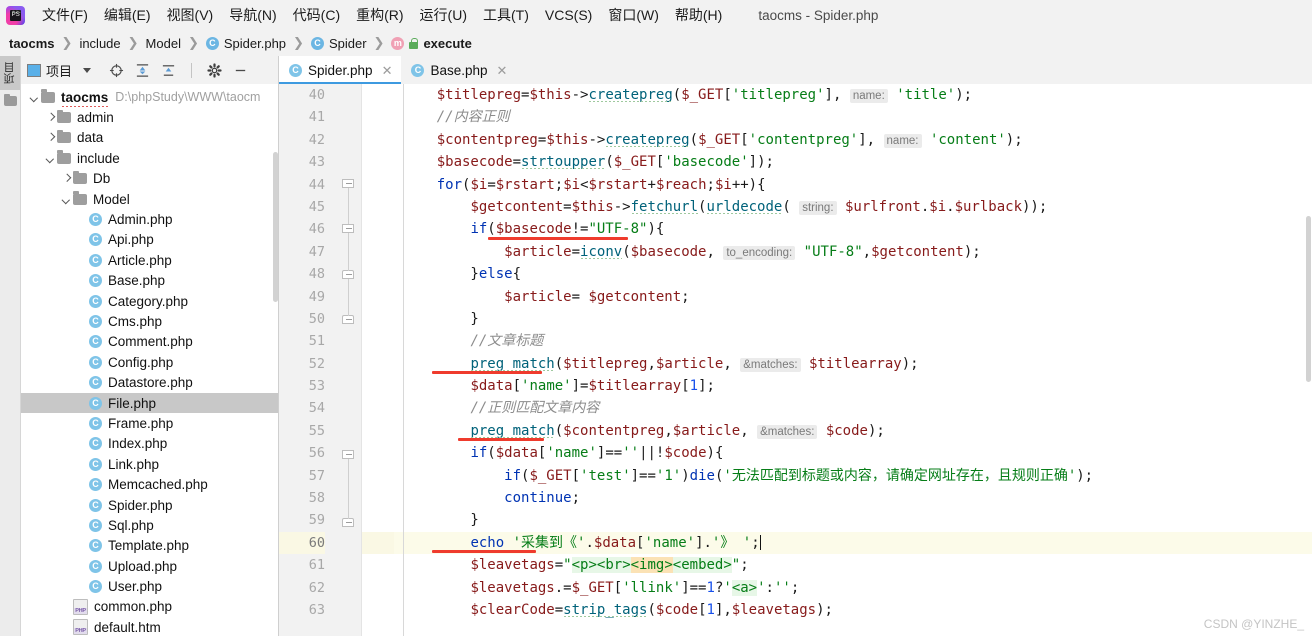 The height and width of the screenshot is (636, 1312). Describe the element at coordinates (163, 43) in the screenshot. I see `breadcrumb-item-model: Model` at that location.